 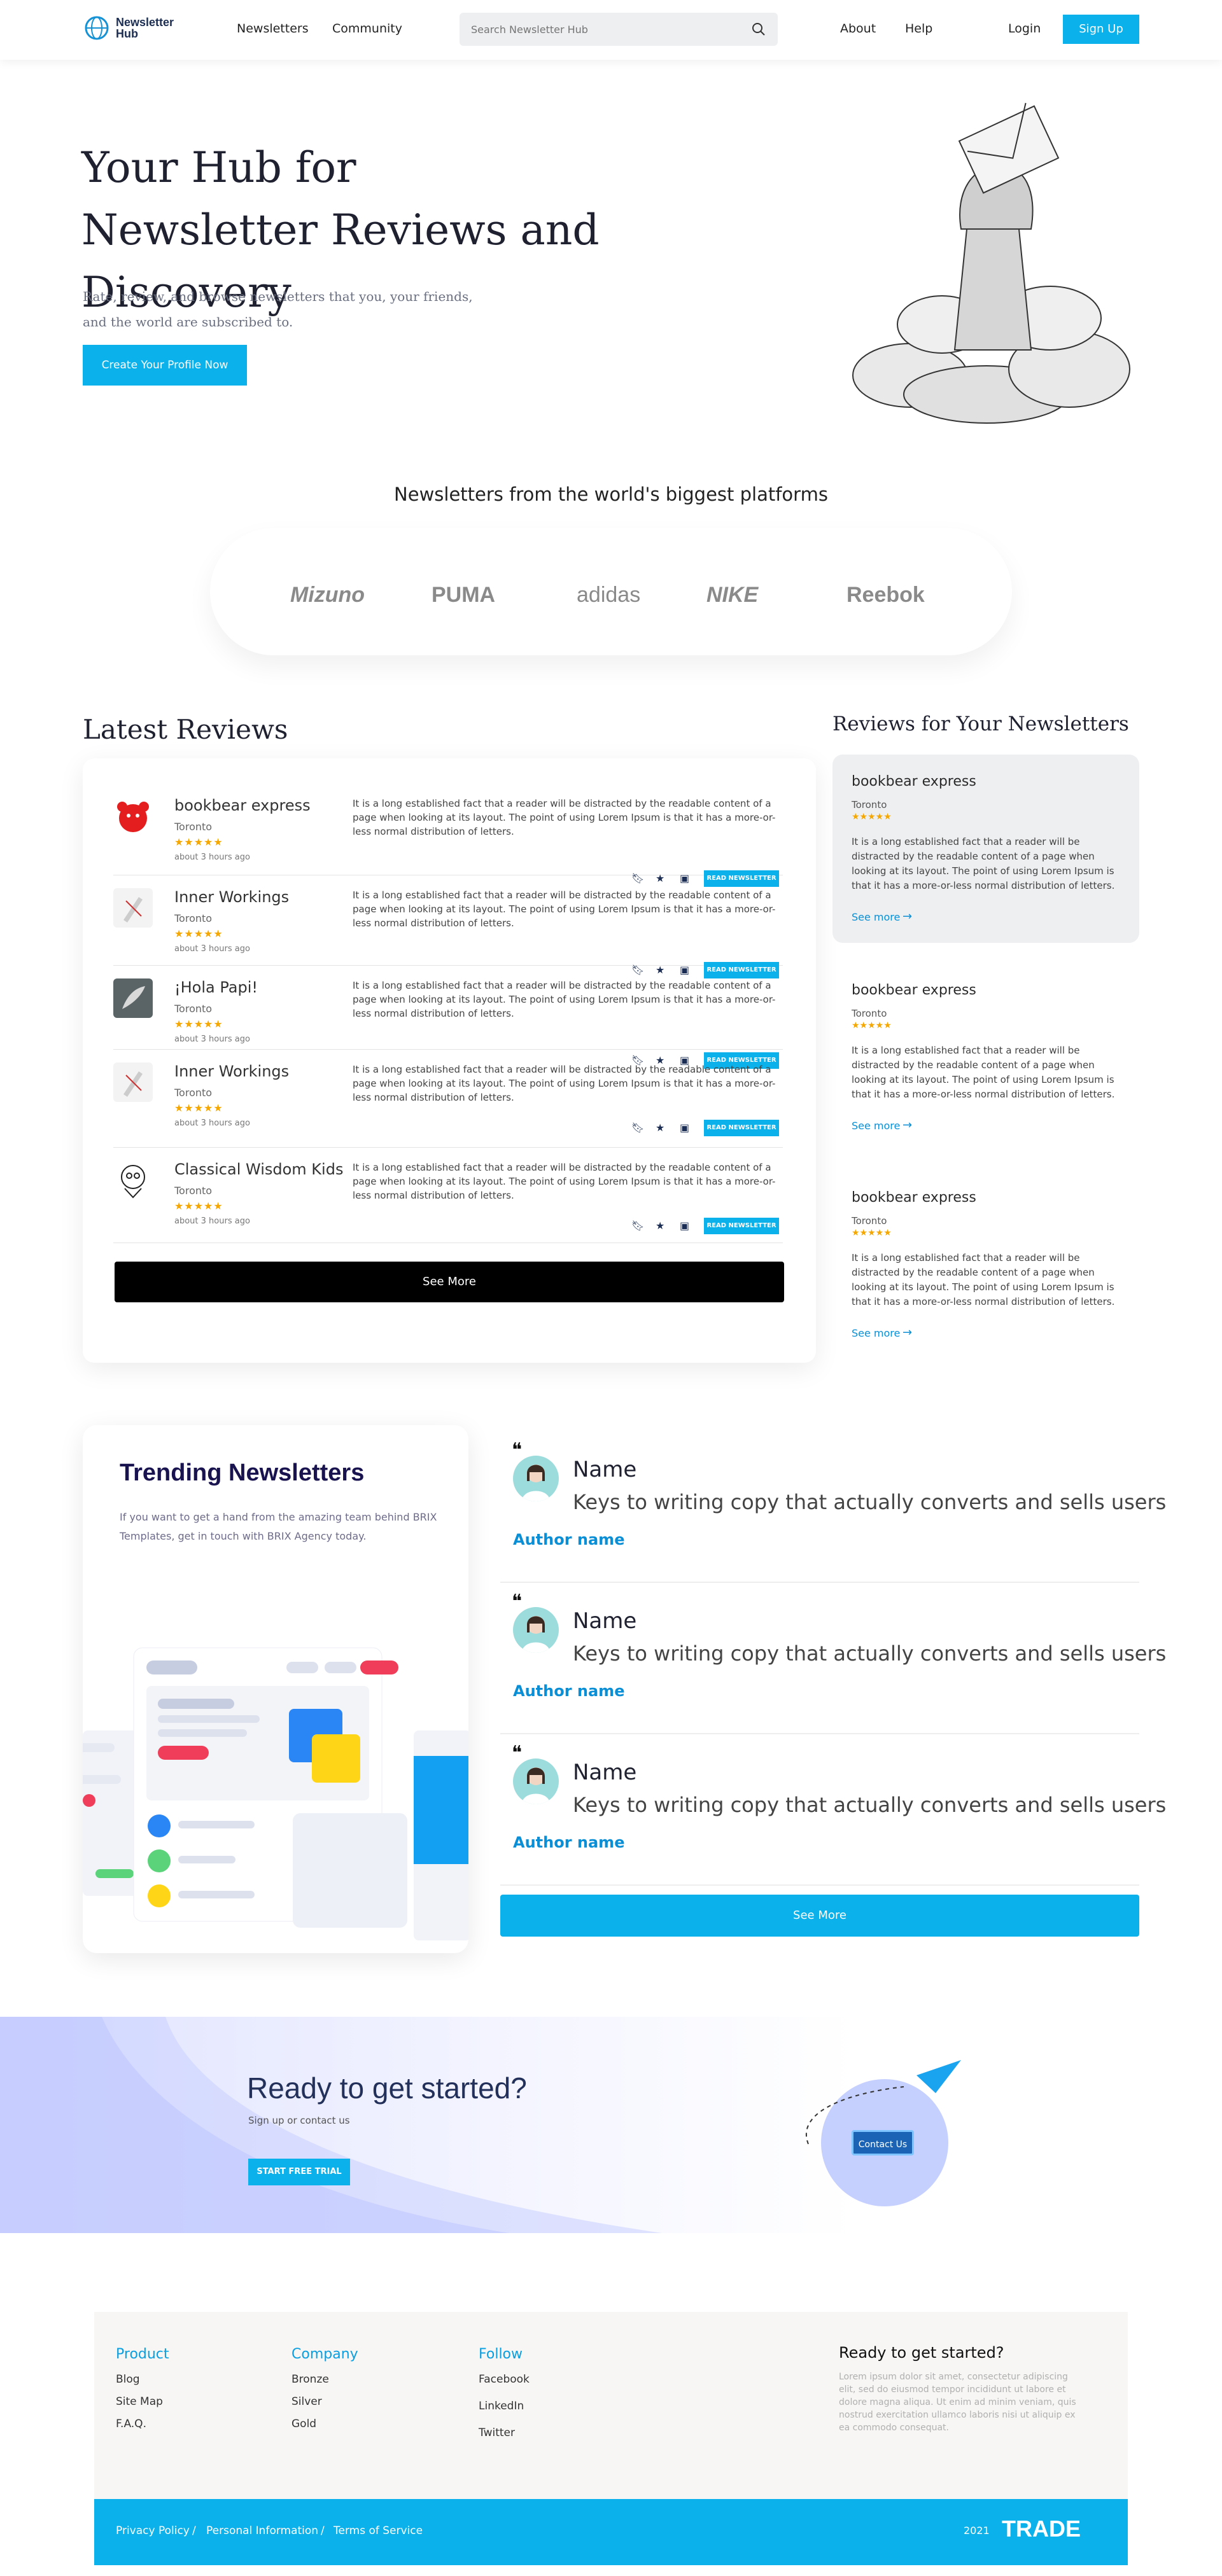 What do you see at coordinates (449, 1282) in the screenshot?
I see `see-more-reviews-button: See More` at bounding box center [449, 1282].